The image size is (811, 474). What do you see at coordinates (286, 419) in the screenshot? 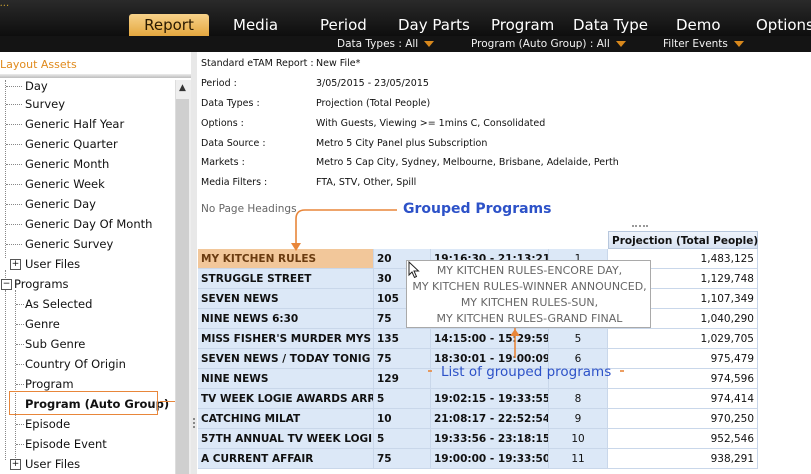
I see `cell-program: CATCHING MILAT` at bounding box center [286, 419].